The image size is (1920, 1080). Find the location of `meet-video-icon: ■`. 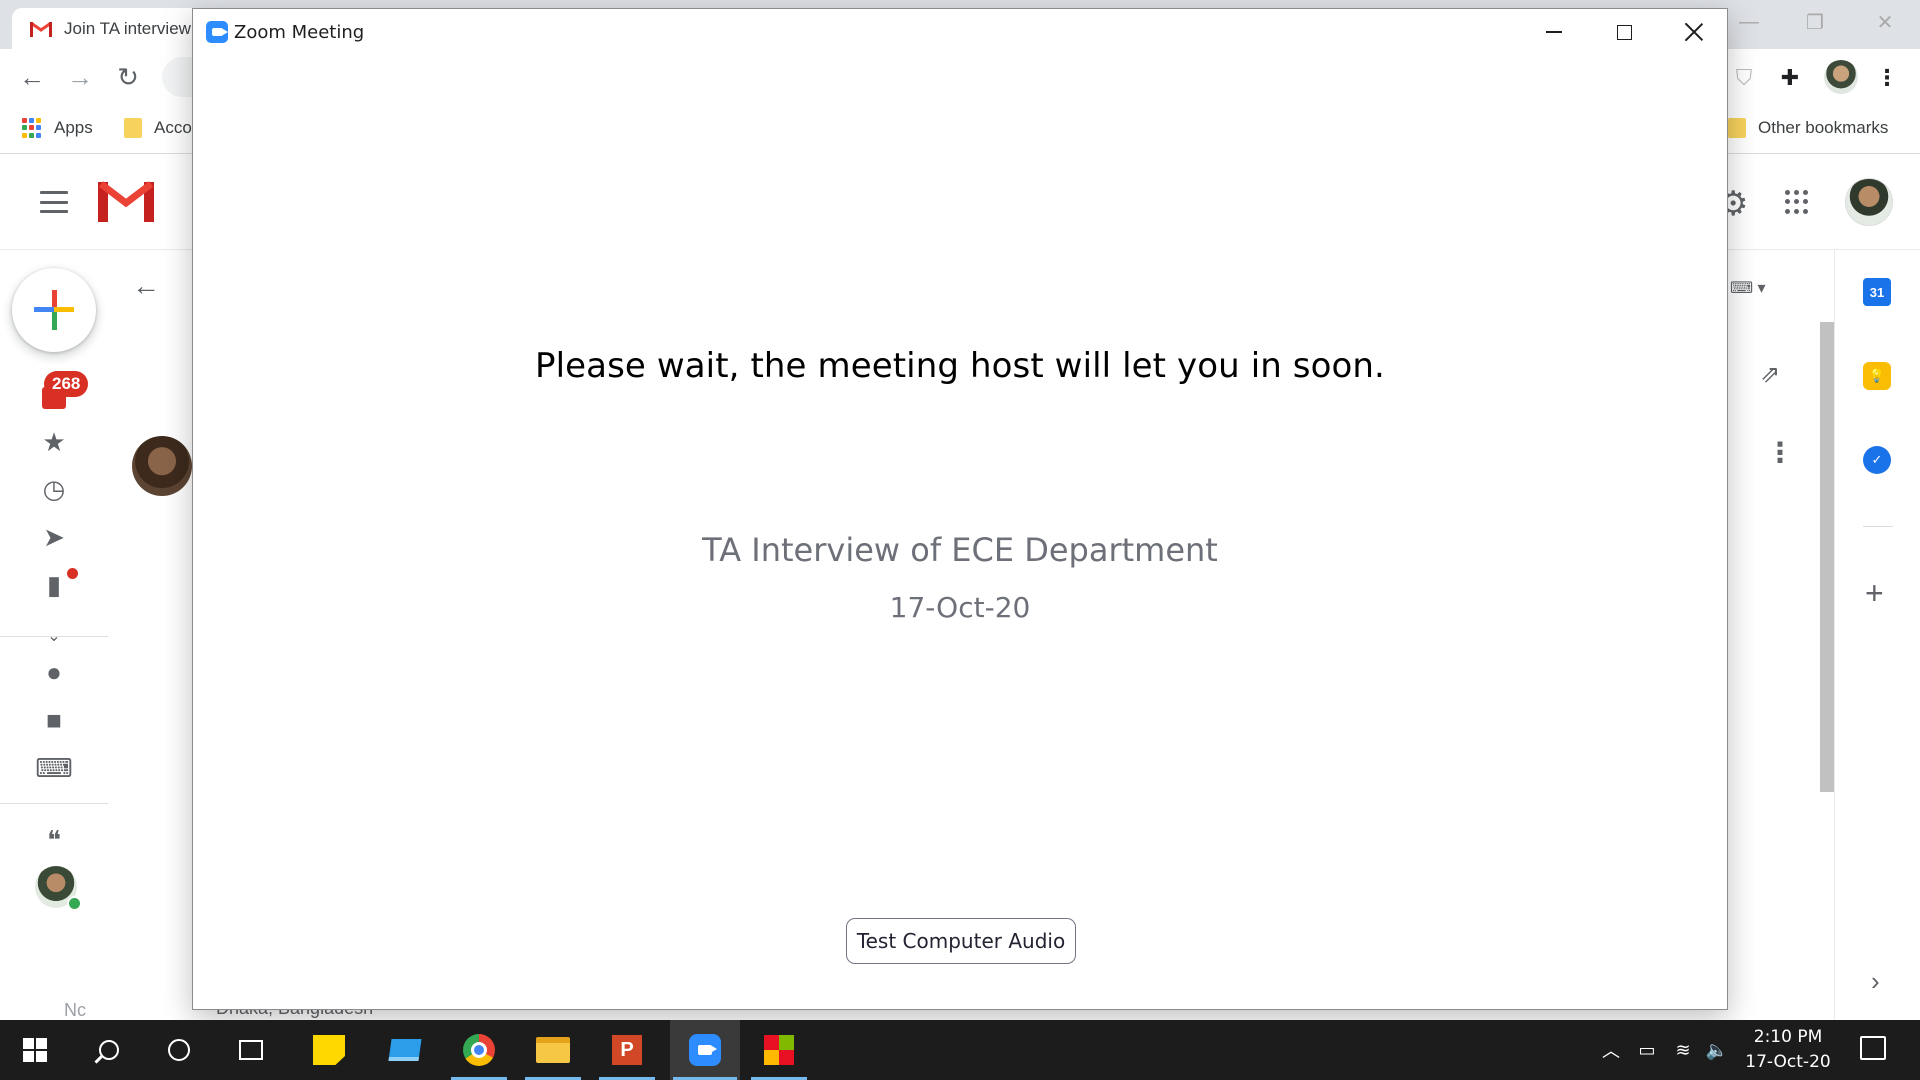

meet-video-icon: ■ is located at coordinates (54, 720).